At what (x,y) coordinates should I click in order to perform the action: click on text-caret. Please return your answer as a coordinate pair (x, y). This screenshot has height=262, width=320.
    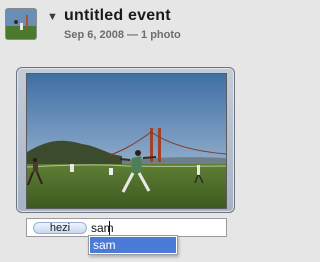
    Looking at the image, I should click on (109, 228).